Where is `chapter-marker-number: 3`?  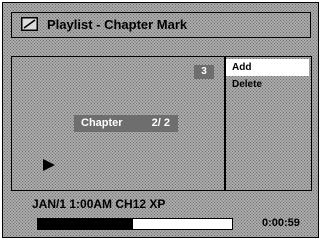
chapter-marker-number: 3 is located at coordinates (204, 72).